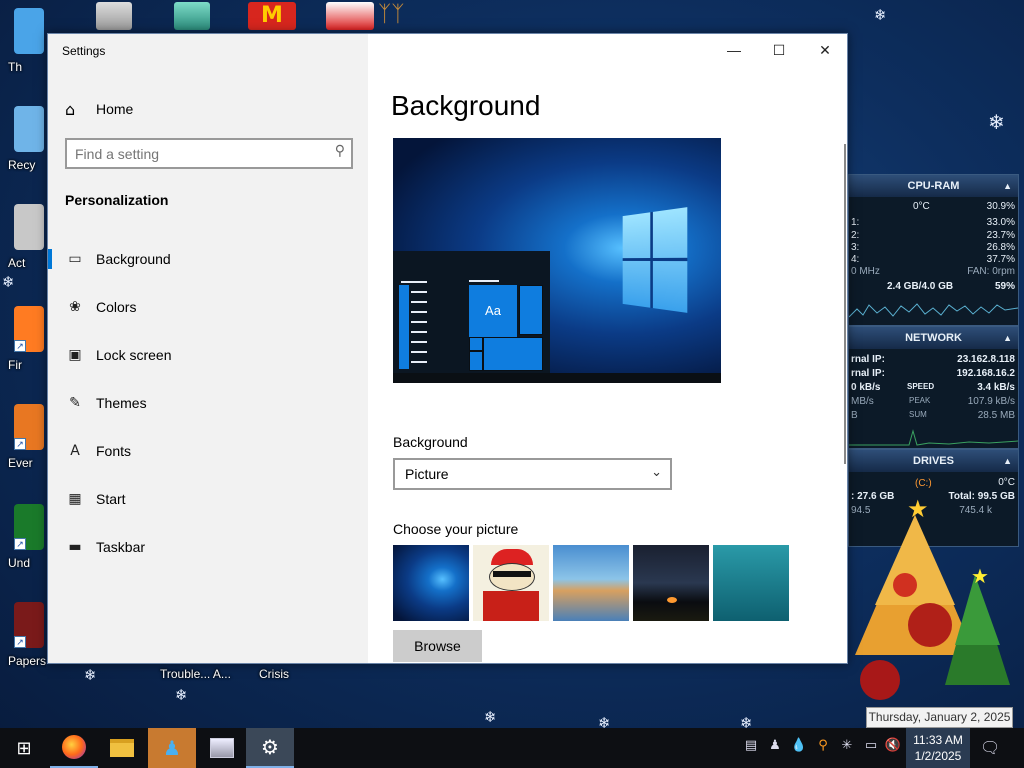  What do you see at coordinates (734, 50) in the screenshot?
I see `minimize-button: —` at bounding box center [734, 50].